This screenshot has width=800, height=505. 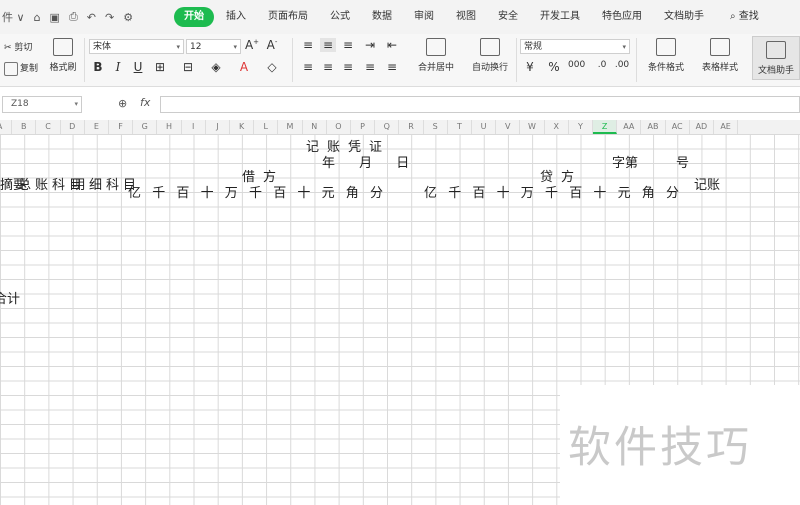 I want to click on tab-8: 开发工具, so click(x=560, y=17).